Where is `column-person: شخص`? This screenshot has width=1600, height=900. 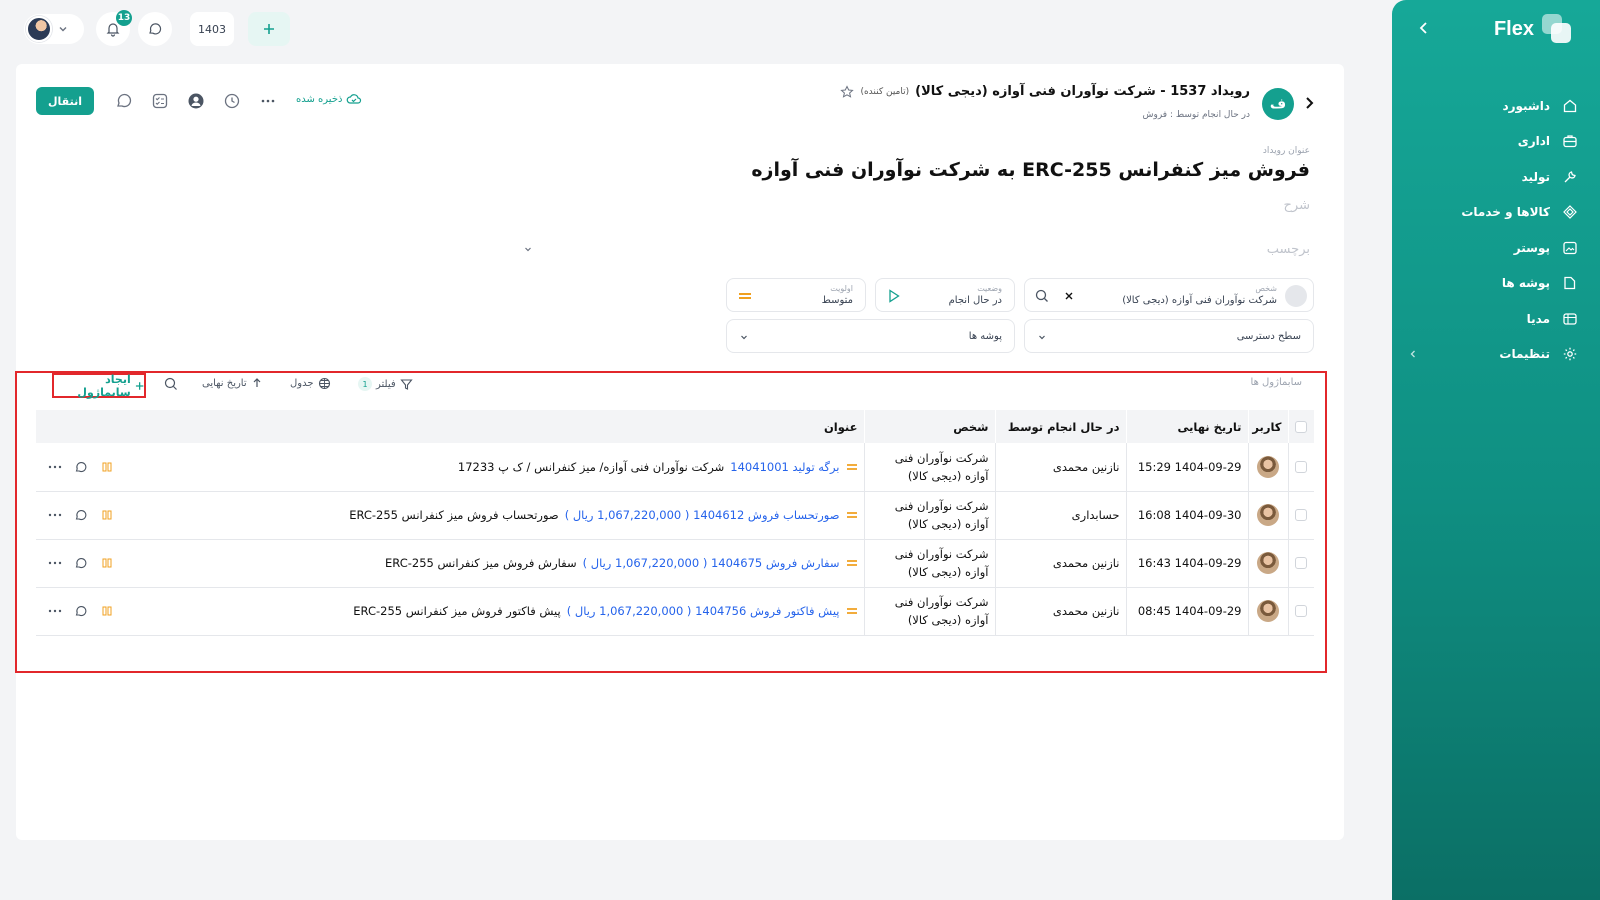
column-person: شخص is located at coordinates (929, 426).